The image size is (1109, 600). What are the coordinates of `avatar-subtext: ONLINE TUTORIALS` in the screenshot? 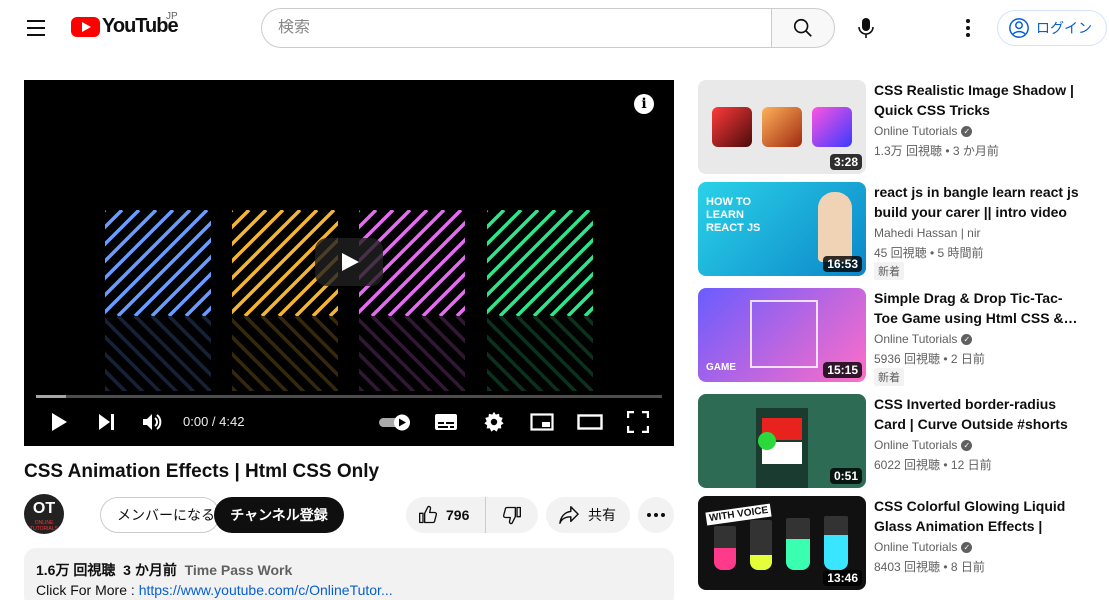 It's located at (44, 526).